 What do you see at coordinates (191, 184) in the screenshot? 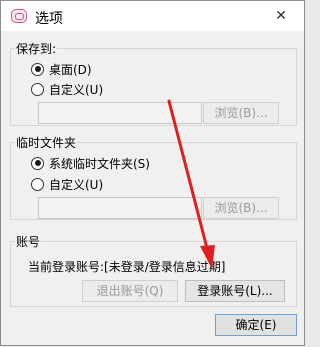
I see `red-arrow-icon` at bounding box center [191, 184].